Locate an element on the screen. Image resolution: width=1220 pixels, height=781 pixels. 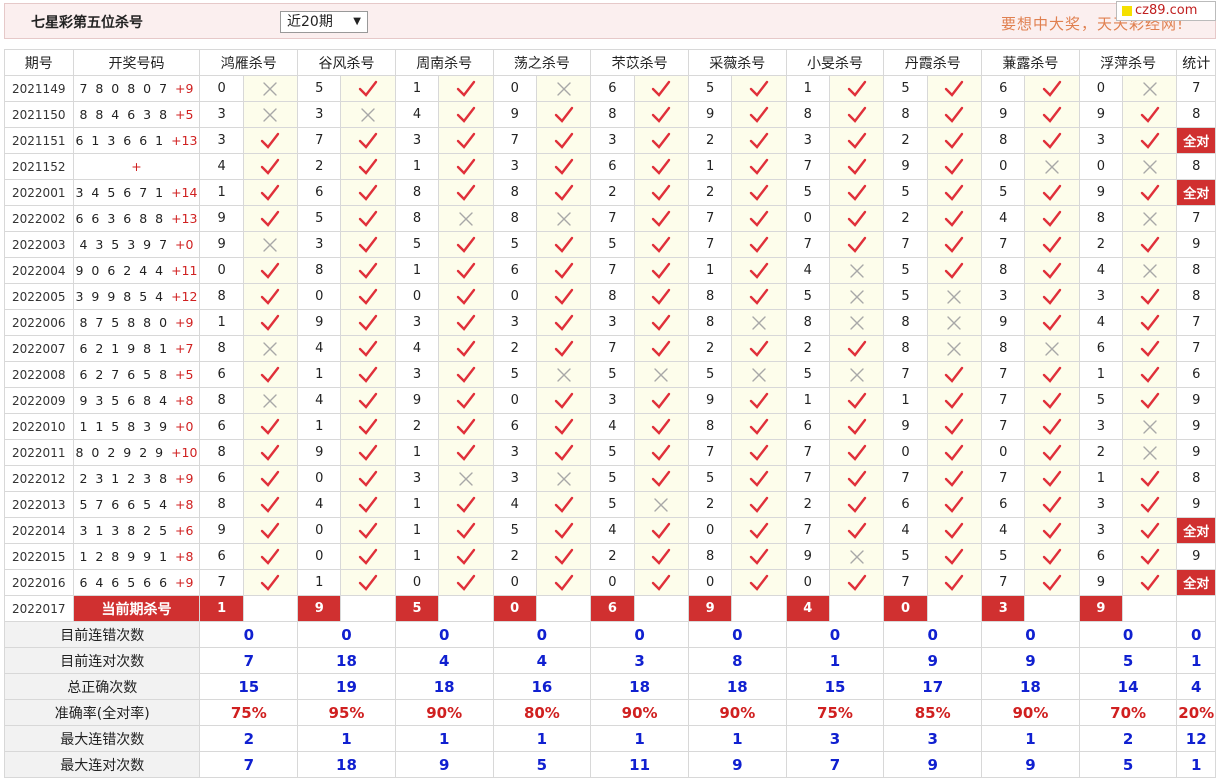
table-row: 2022002 6 6 3 6 8 8 +13 9 5 8 8 7 7 0 2 4 8 7 is located at coordinates (610, 218).